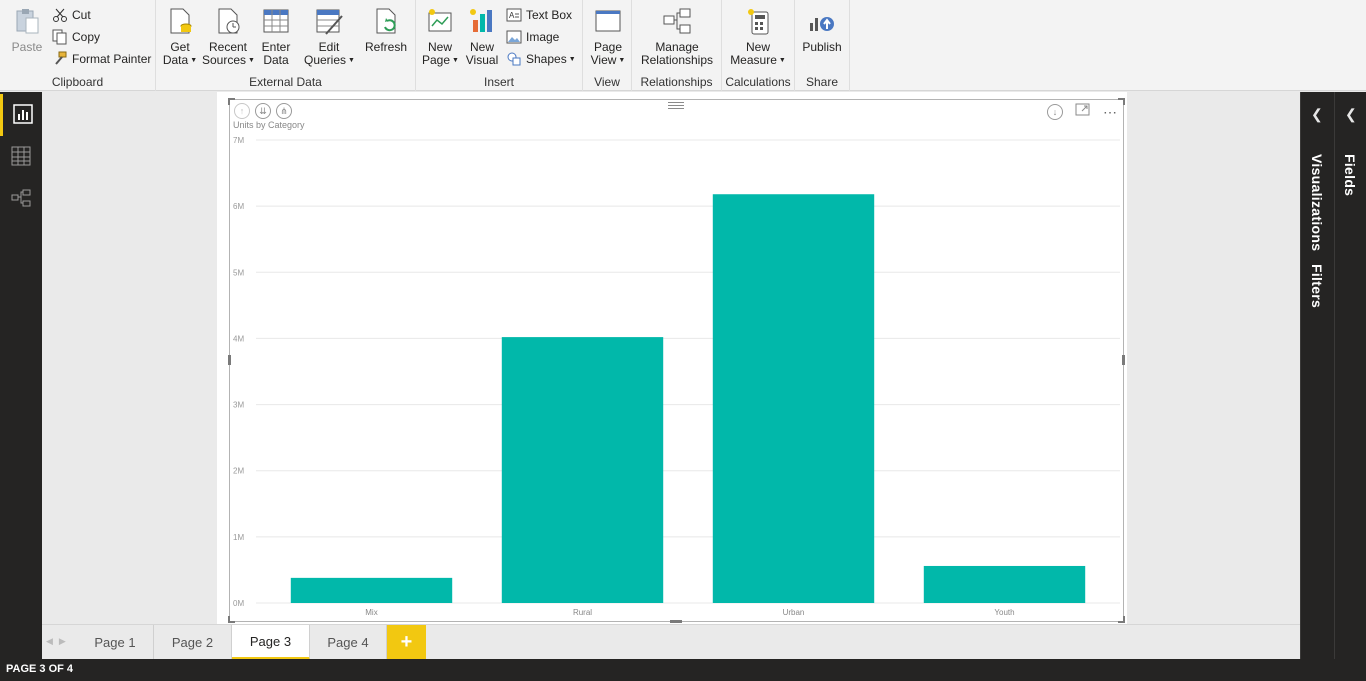  Describe the element at coordinates (1317, 202) in the screenshot. I see `visualizations-pane-label: Visualizations` at that location.